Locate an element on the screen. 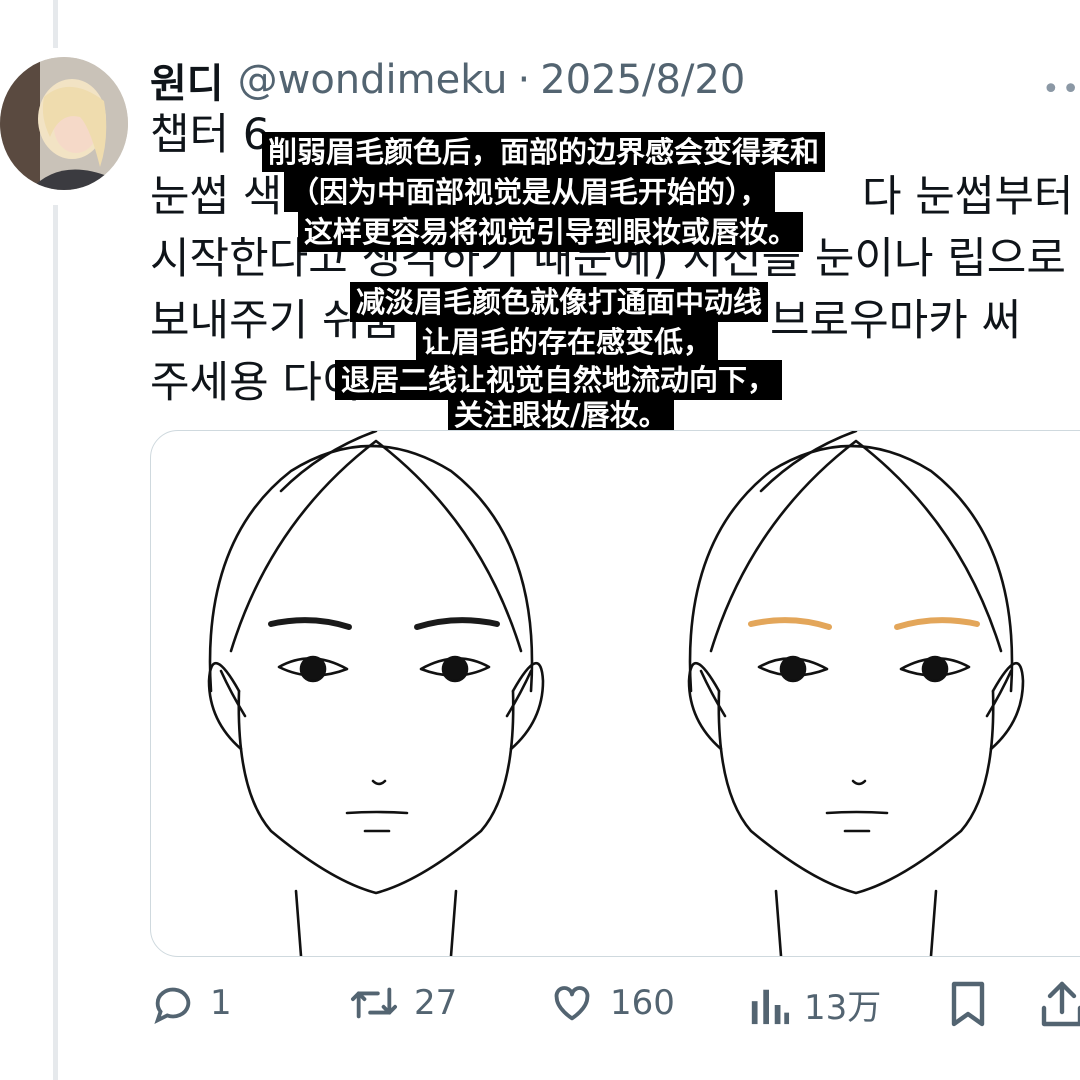 This screenshot has width=1080, height=1080. bookmark-button is located at coordinates (968, 1004).